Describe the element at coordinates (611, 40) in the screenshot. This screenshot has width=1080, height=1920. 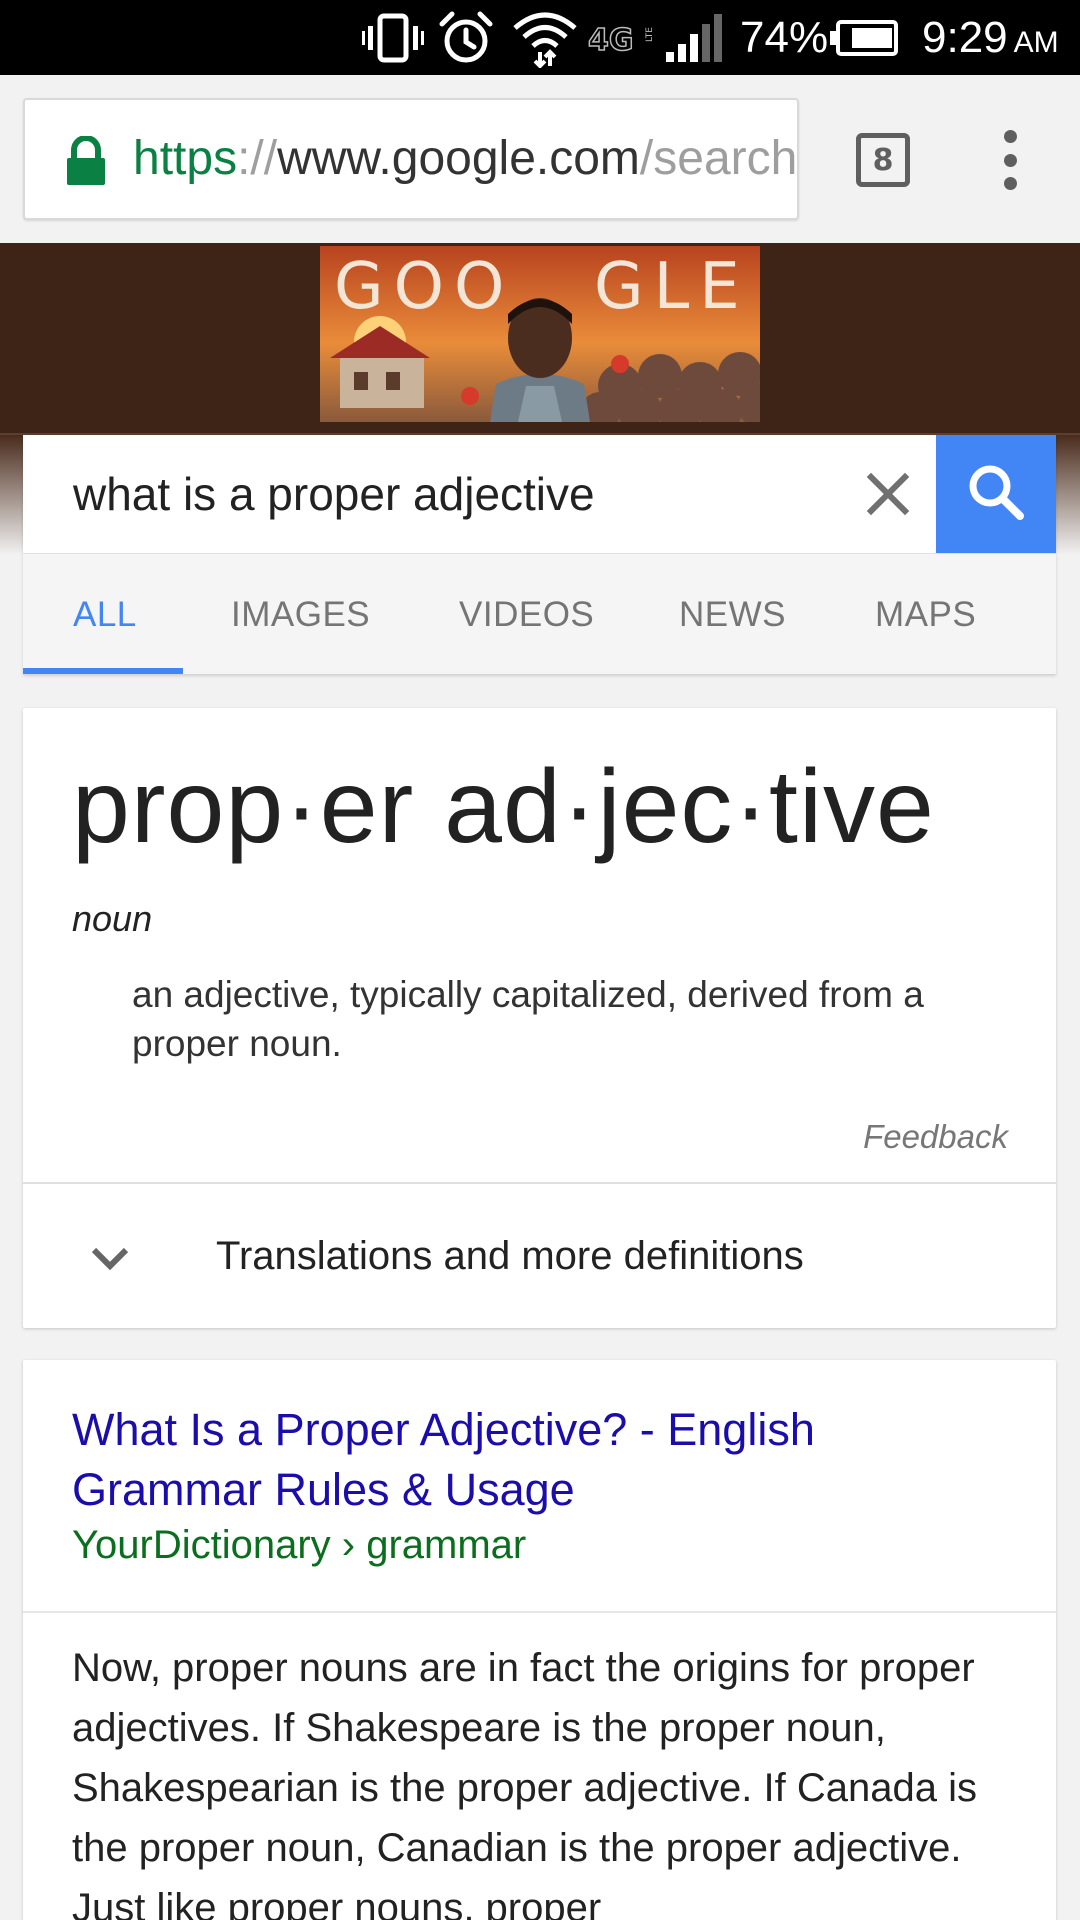
I see `network-label: 4G` at that location.